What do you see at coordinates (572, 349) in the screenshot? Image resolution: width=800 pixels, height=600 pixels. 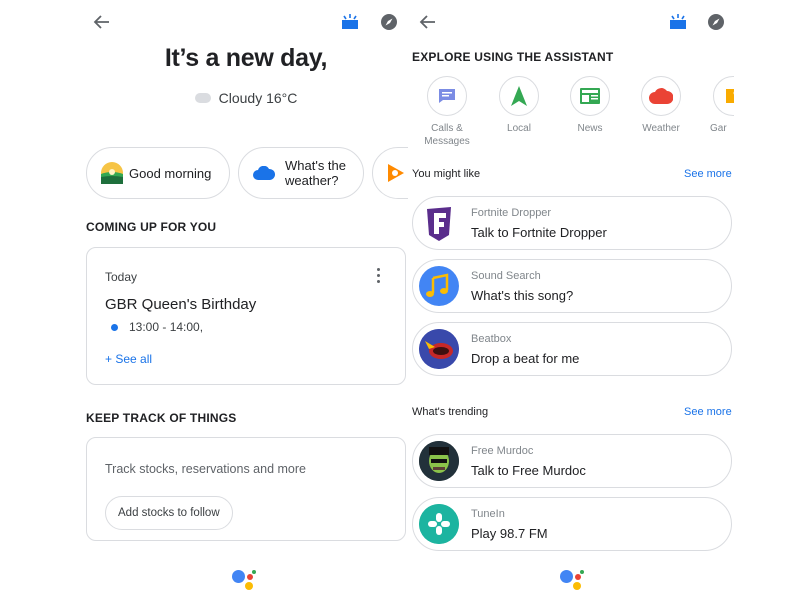 I see `rec-beatbox-card: Beatbox Drop a beat for me` at bounding box center [572, 349].